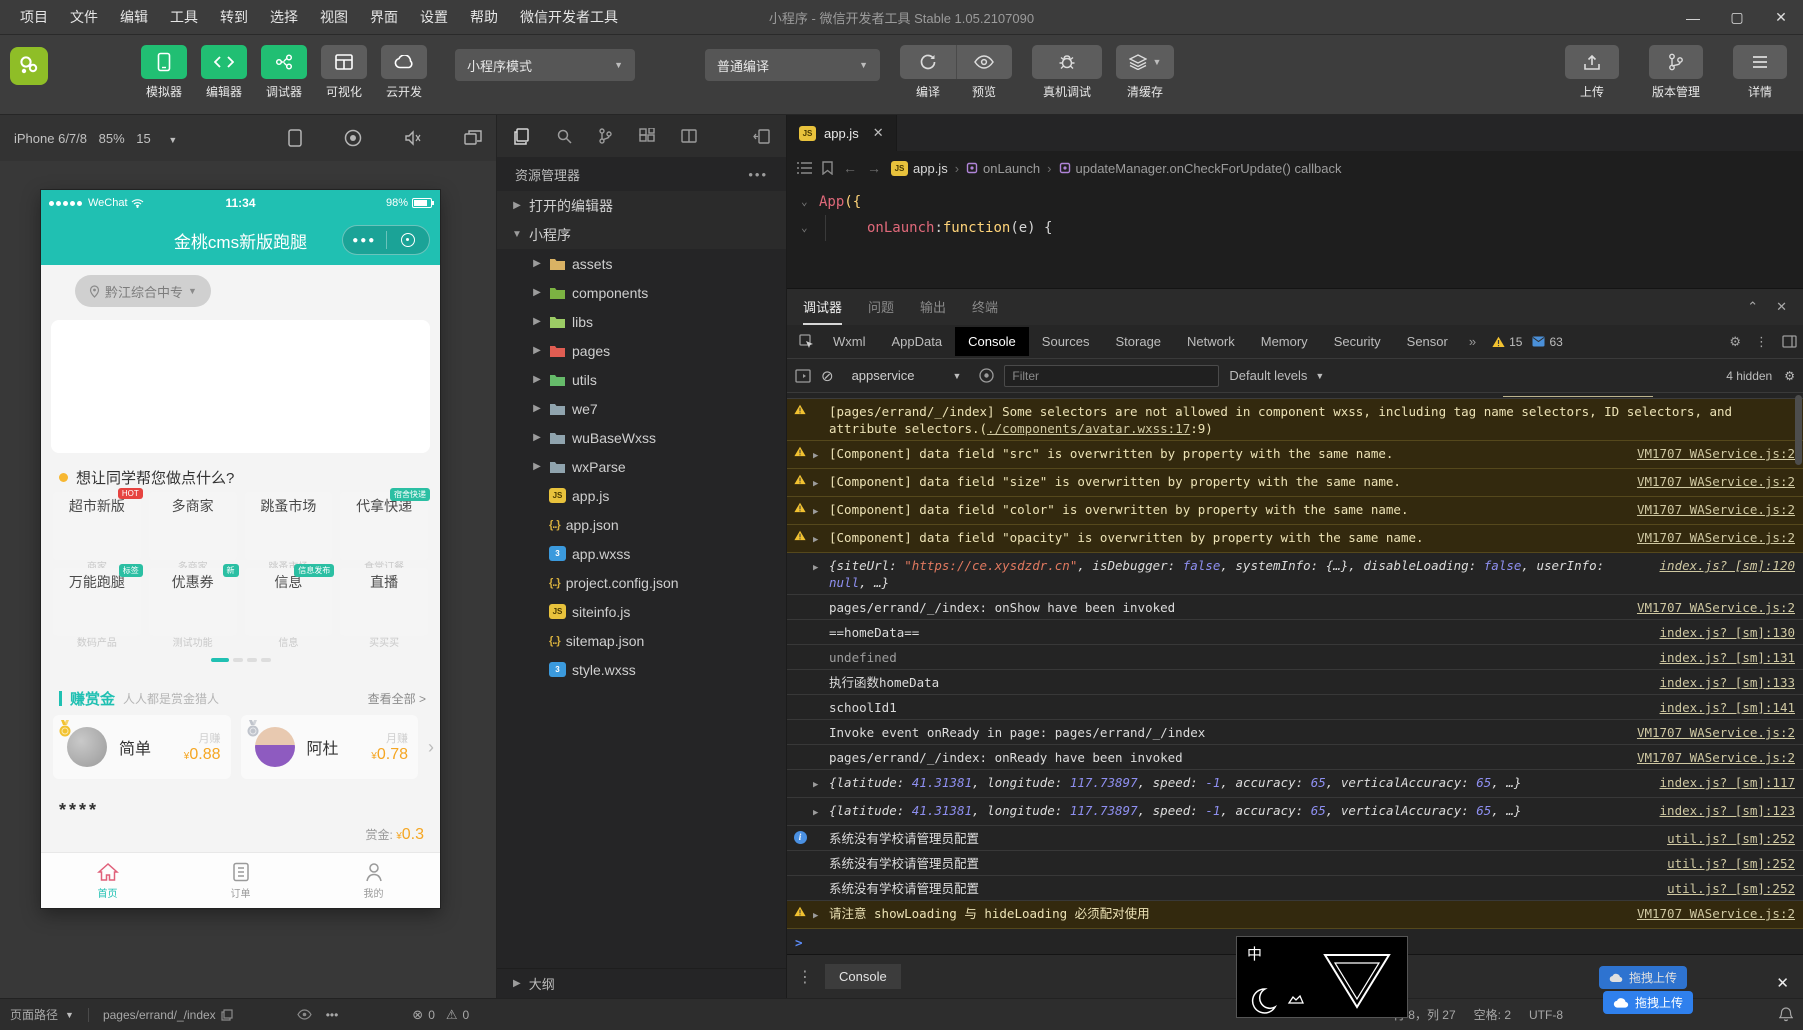  I want to click on devtools-tab-Memory: Memory, so click(1284, 341).